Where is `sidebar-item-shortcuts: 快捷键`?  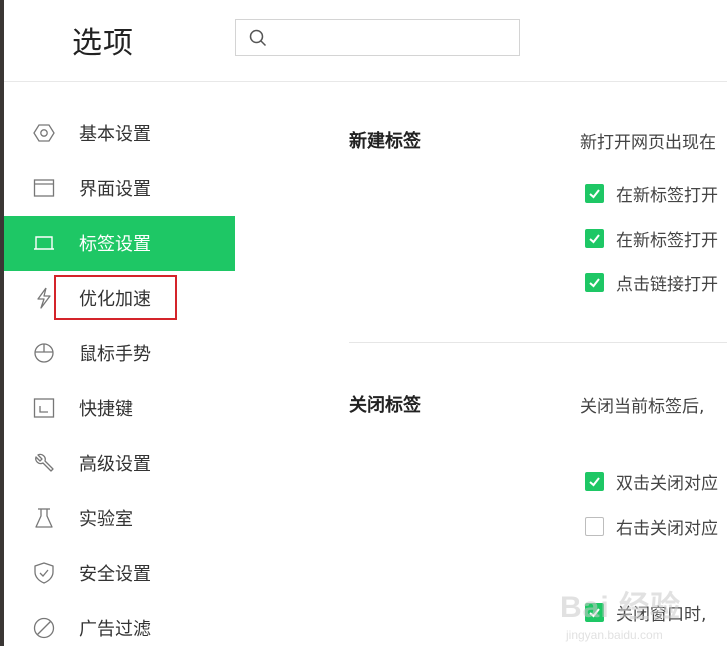 sidebar-item-shortcuts: 快捷键 is located at coordinates (119, 408).